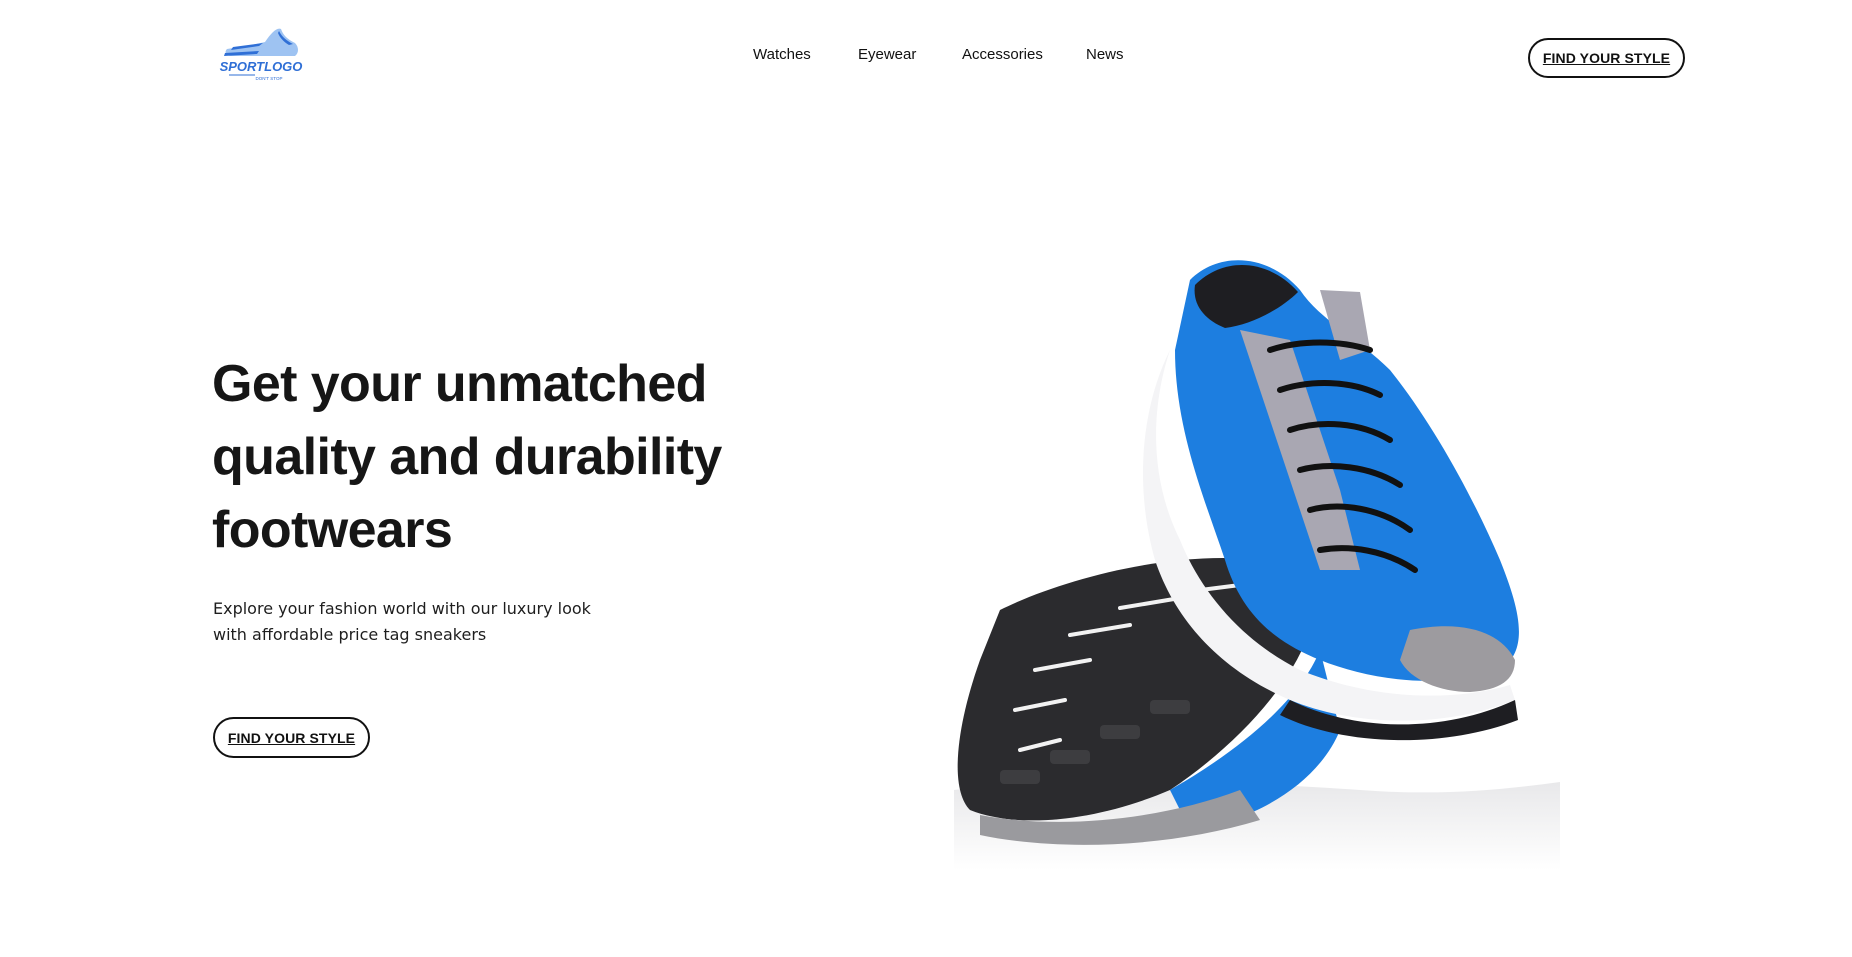 This screenshot has width=1852, height=957. Describe the element at coordinates (291, 737) in the screenshot. I see `hero-find-your-style-button: FIND YOUR STYLE` at that location.